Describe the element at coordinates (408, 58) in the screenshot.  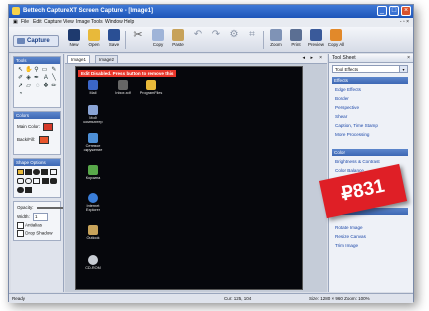
I see `close-icon: ×` at that location.